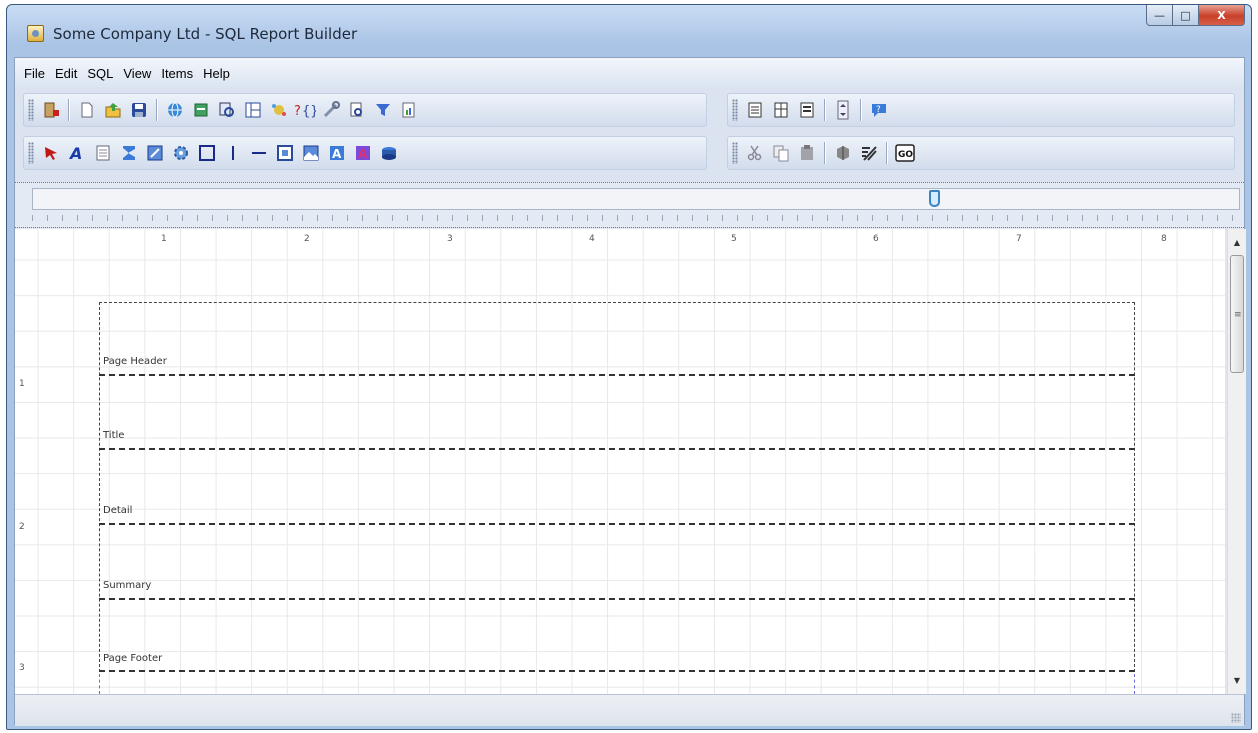 The width and height of the screenshot is (1258, 733). Describe the element at coordinates (1237, 680) in the screenshot. I see `scroll-down-icon: ▼` at that location.